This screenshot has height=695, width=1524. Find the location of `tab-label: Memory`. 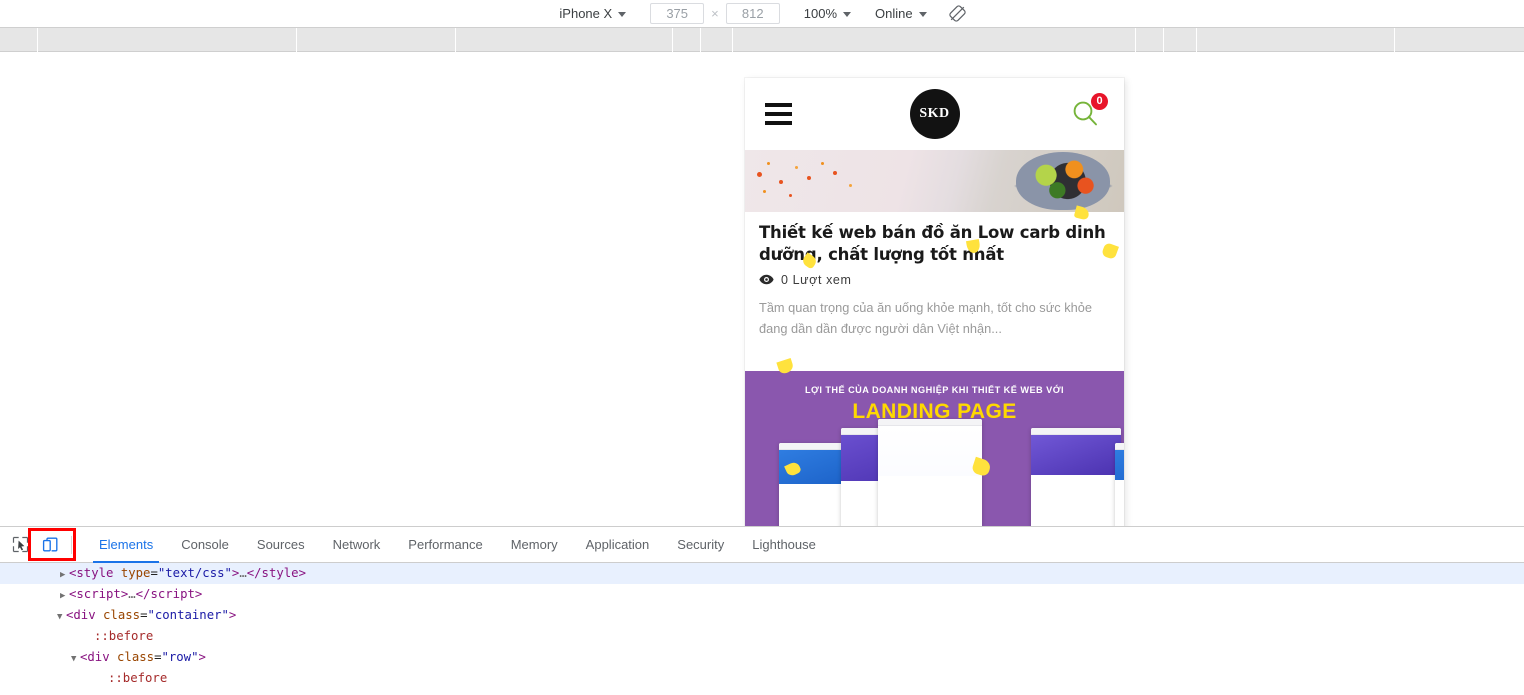

tab-label: Memory is located at coordinates (534, 544).